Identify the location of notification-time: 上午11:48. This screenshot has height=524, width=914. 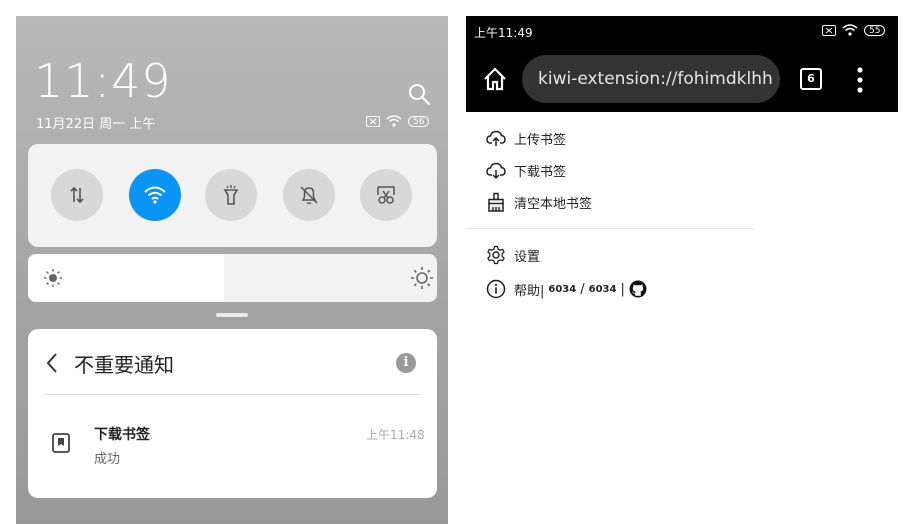
(395, 435).